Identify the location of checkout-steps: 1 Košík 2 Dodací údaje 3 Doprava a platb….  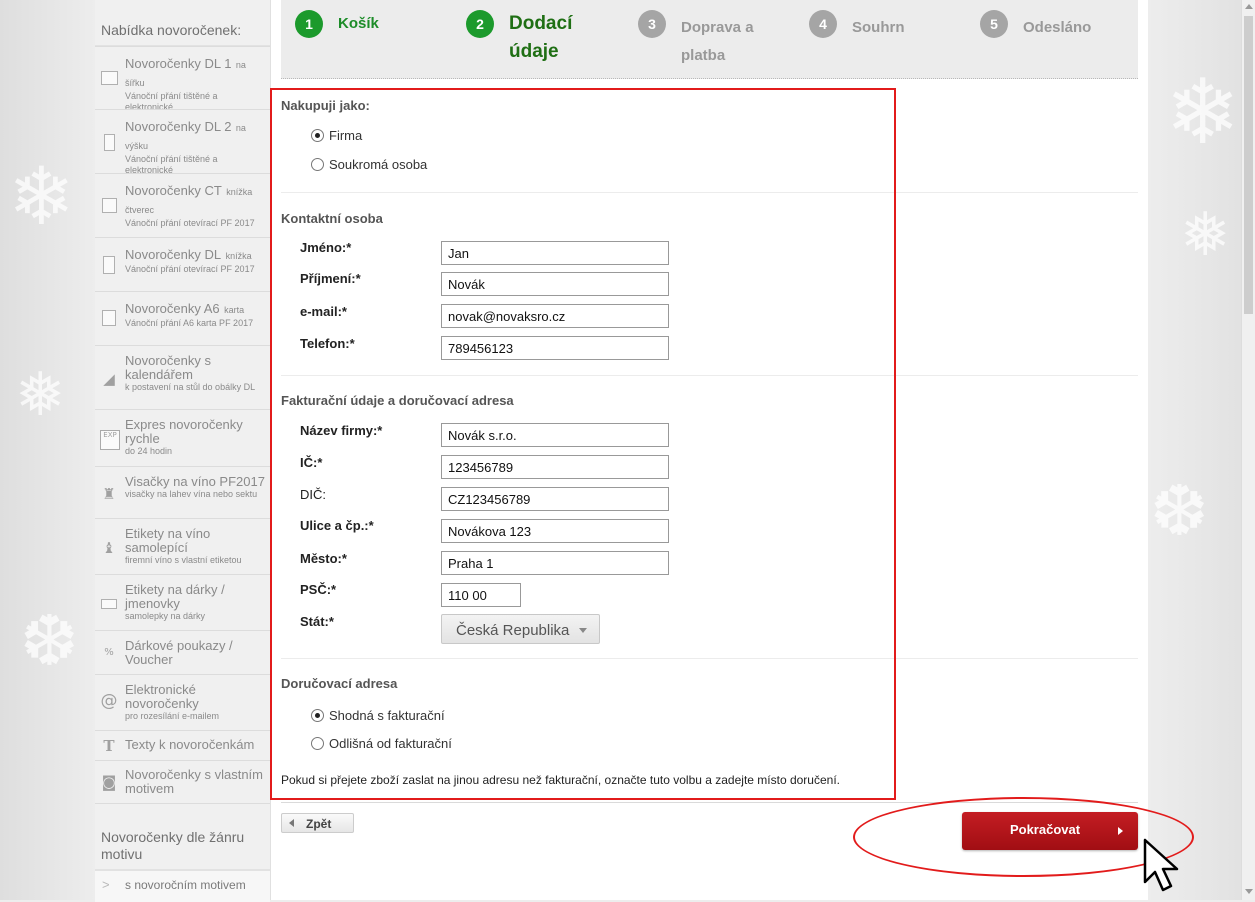
(709, 39).